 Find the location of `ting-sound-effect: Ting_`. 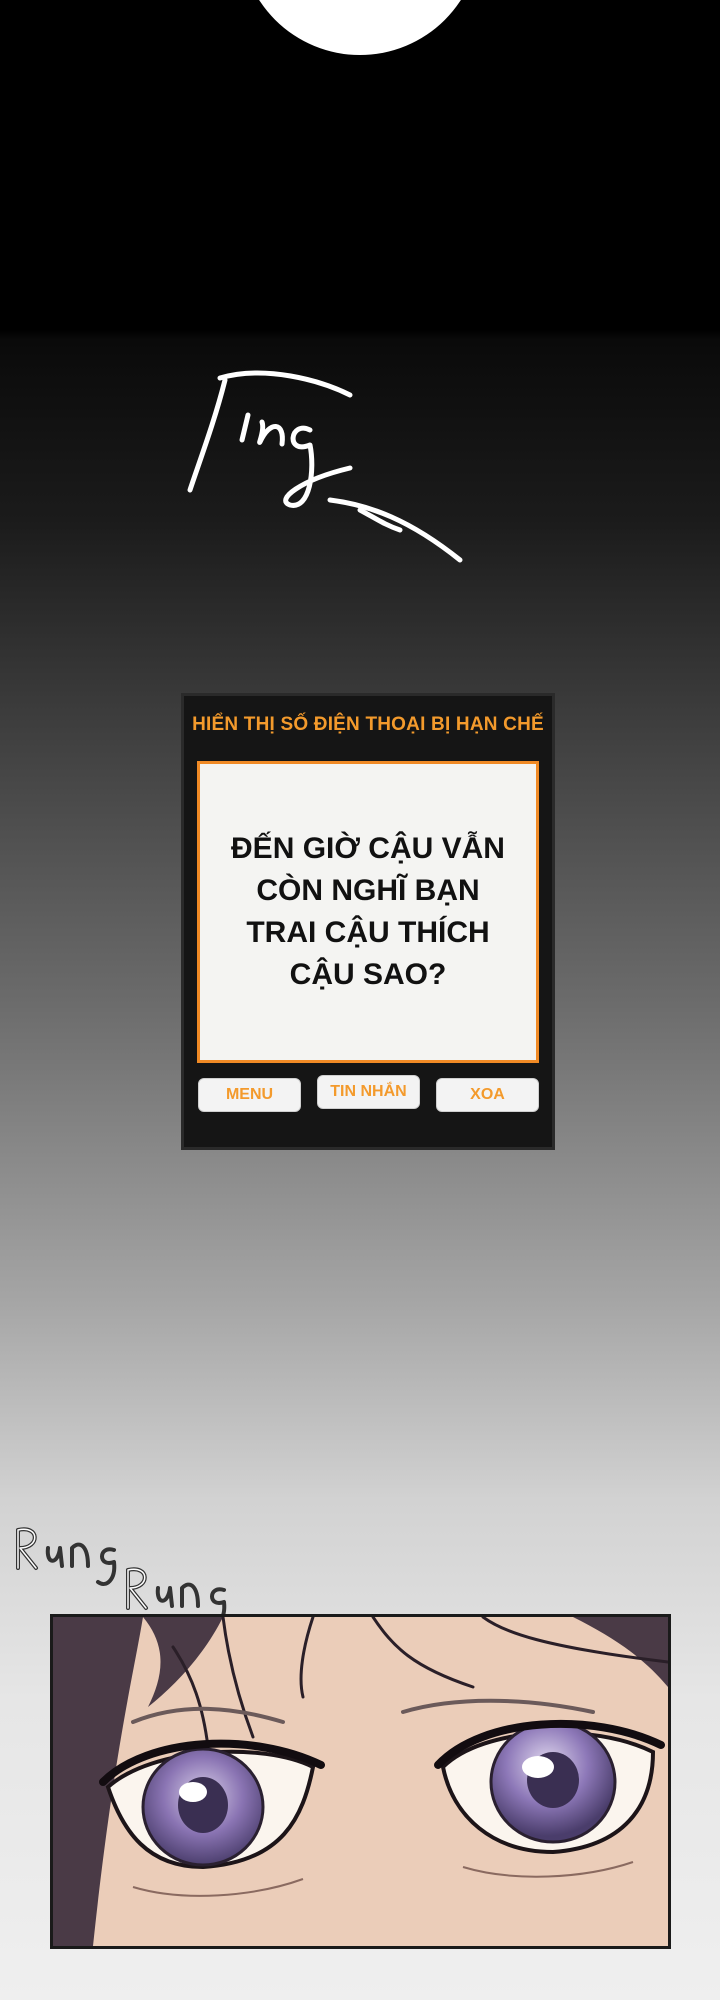

ting-sound-effect: Ting_ is located at coordinates (330, 470).